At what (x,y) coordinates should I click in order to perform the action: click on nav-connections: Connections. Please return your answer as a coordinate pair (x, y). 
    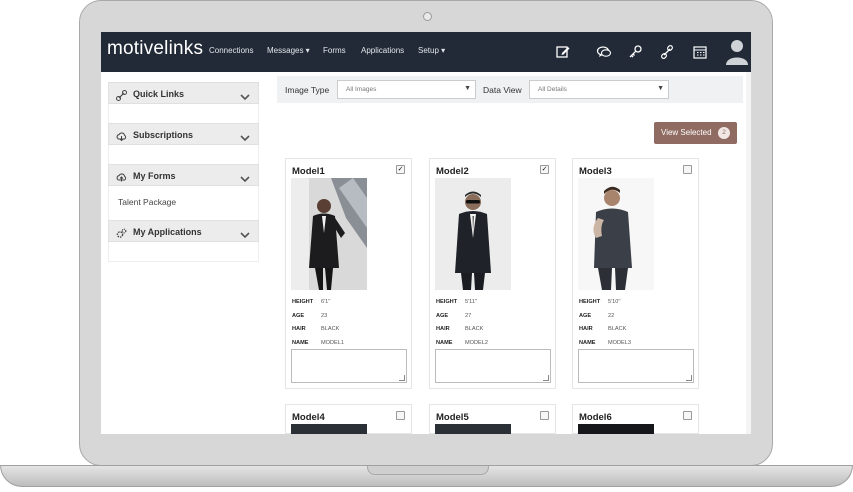
    Looking at the image, I should click on (231, 50).